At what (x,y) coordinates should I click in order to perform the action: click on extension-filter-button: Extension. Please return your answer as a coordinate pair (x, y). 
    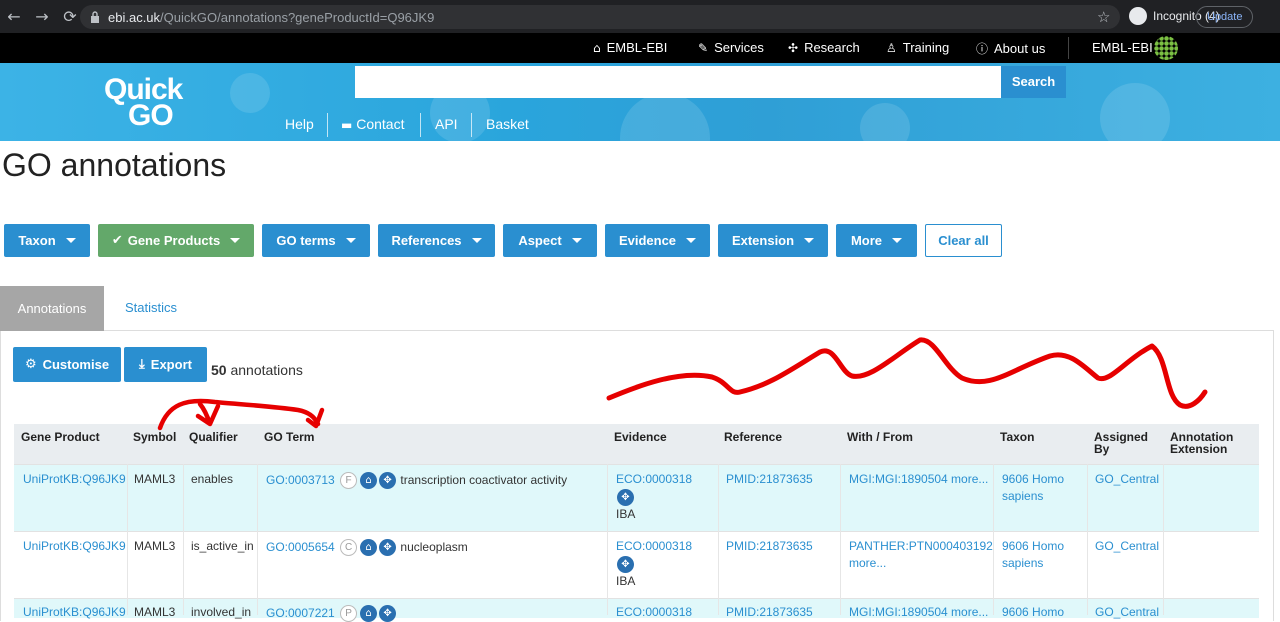
    Looking at the image, I should click on (773, 240).